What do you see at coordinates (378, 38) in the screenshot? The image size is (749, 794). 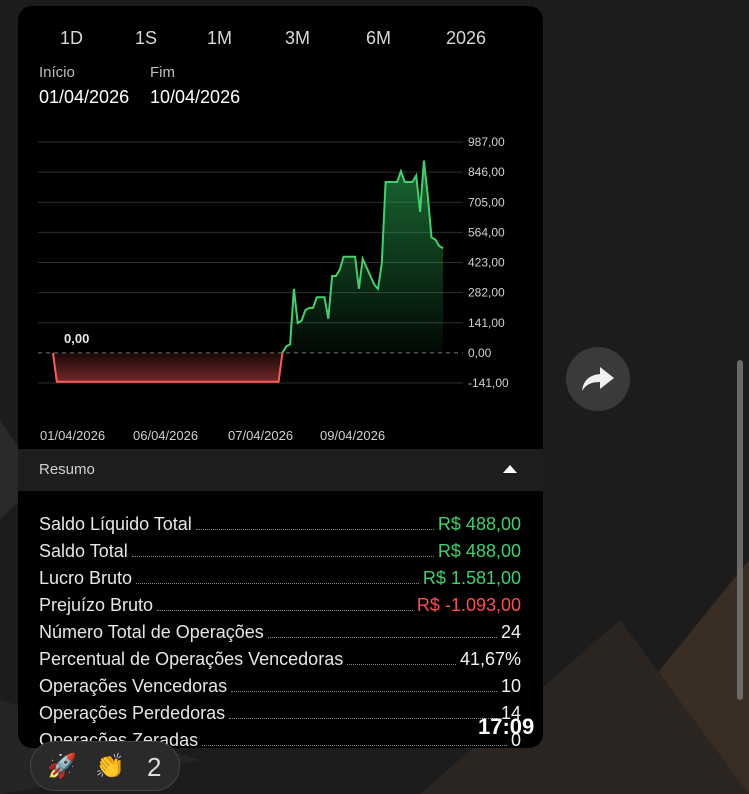 I see `tab-6m: 6M` at bounding box center [378, 38].